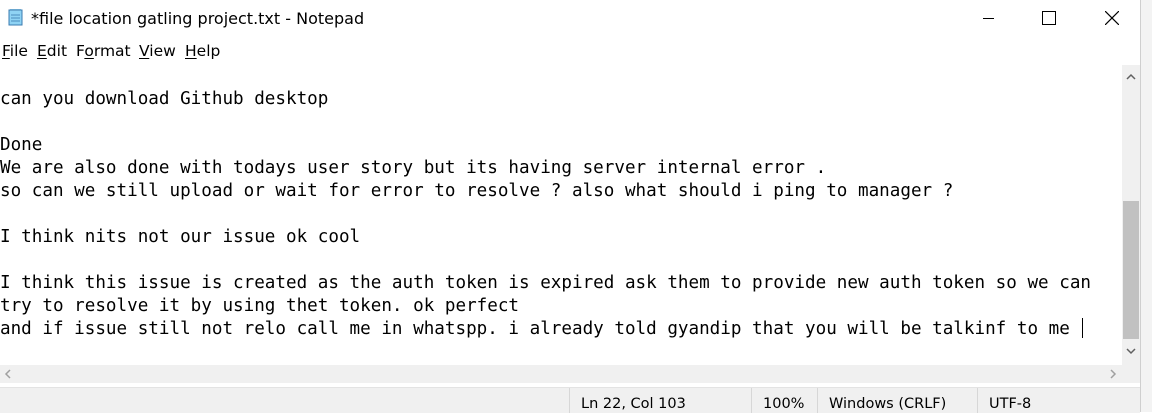  What do you see at coordinates (1083, 328) in the screenshot?
I see `text-caret` at bounding box center [1083, 328].